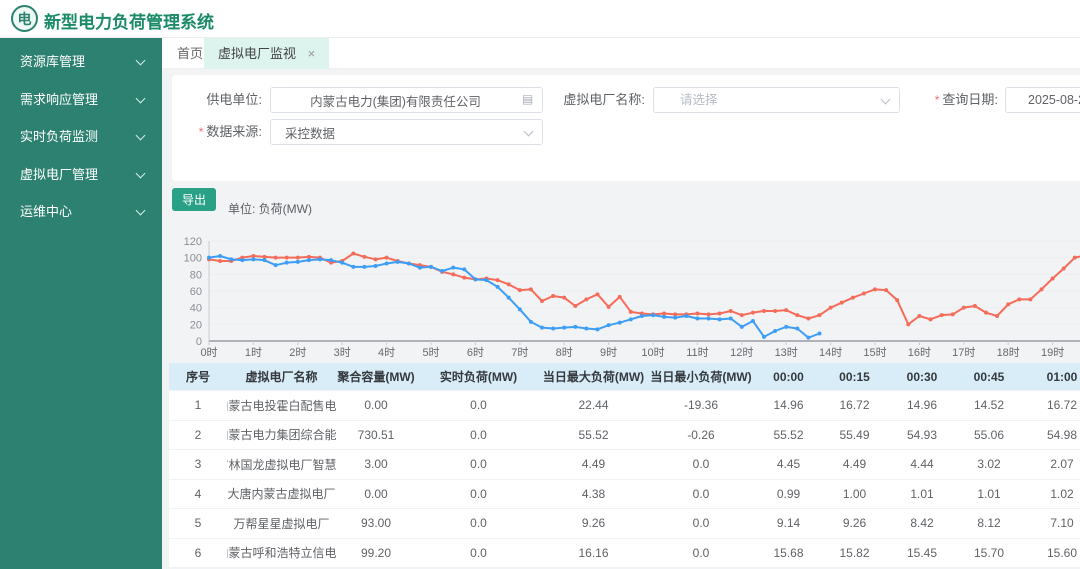 This screenshot has height=569, width=1080. Describe the element at coordinates (312, 53) in the screenshot. I see `tab-close-icon: ×` at that location.